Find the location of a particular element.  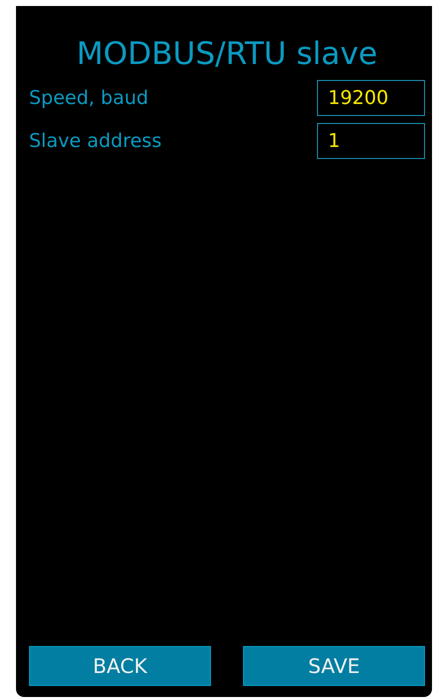

screen-title: MODBUS/RTU slave is located at coordinates (227, 54).